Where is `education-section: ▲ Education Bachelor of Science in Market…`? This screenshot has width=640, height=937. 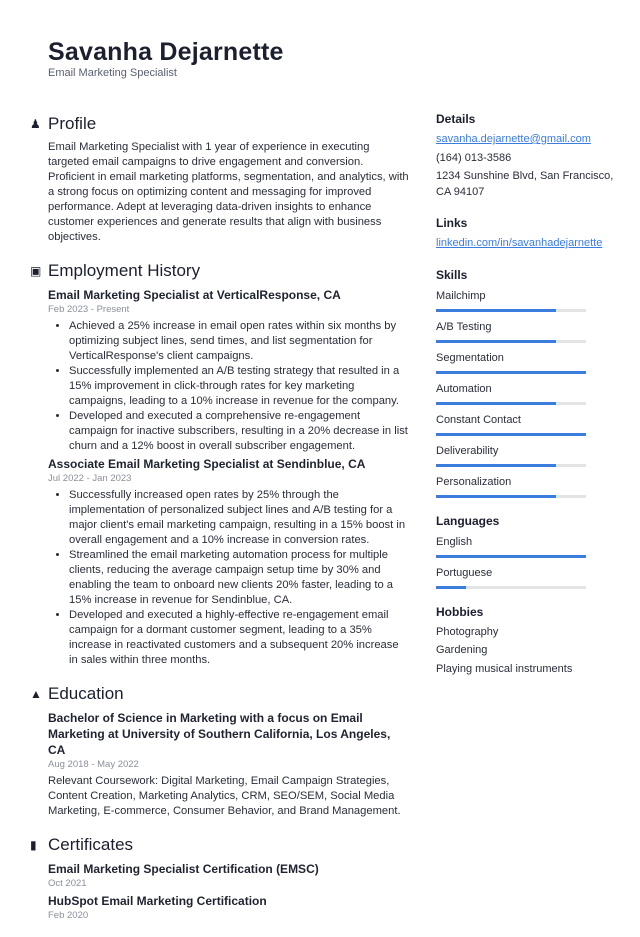 education-section: ▲ Education Bachelor of Science in Market… is located at coordinates (220, 750).